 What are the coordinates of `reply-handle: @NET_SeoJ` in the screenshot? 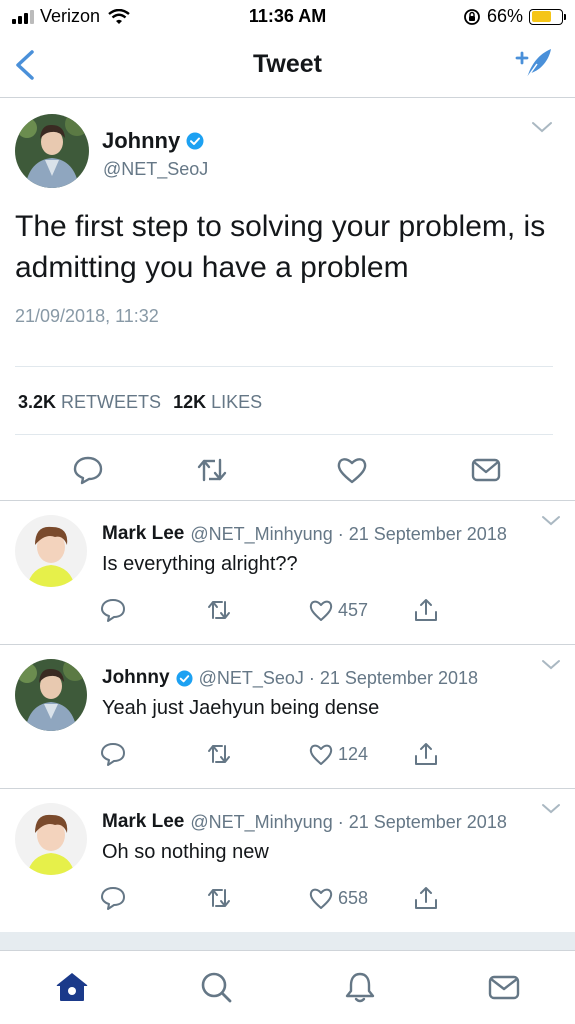 It's located at (251, 678).